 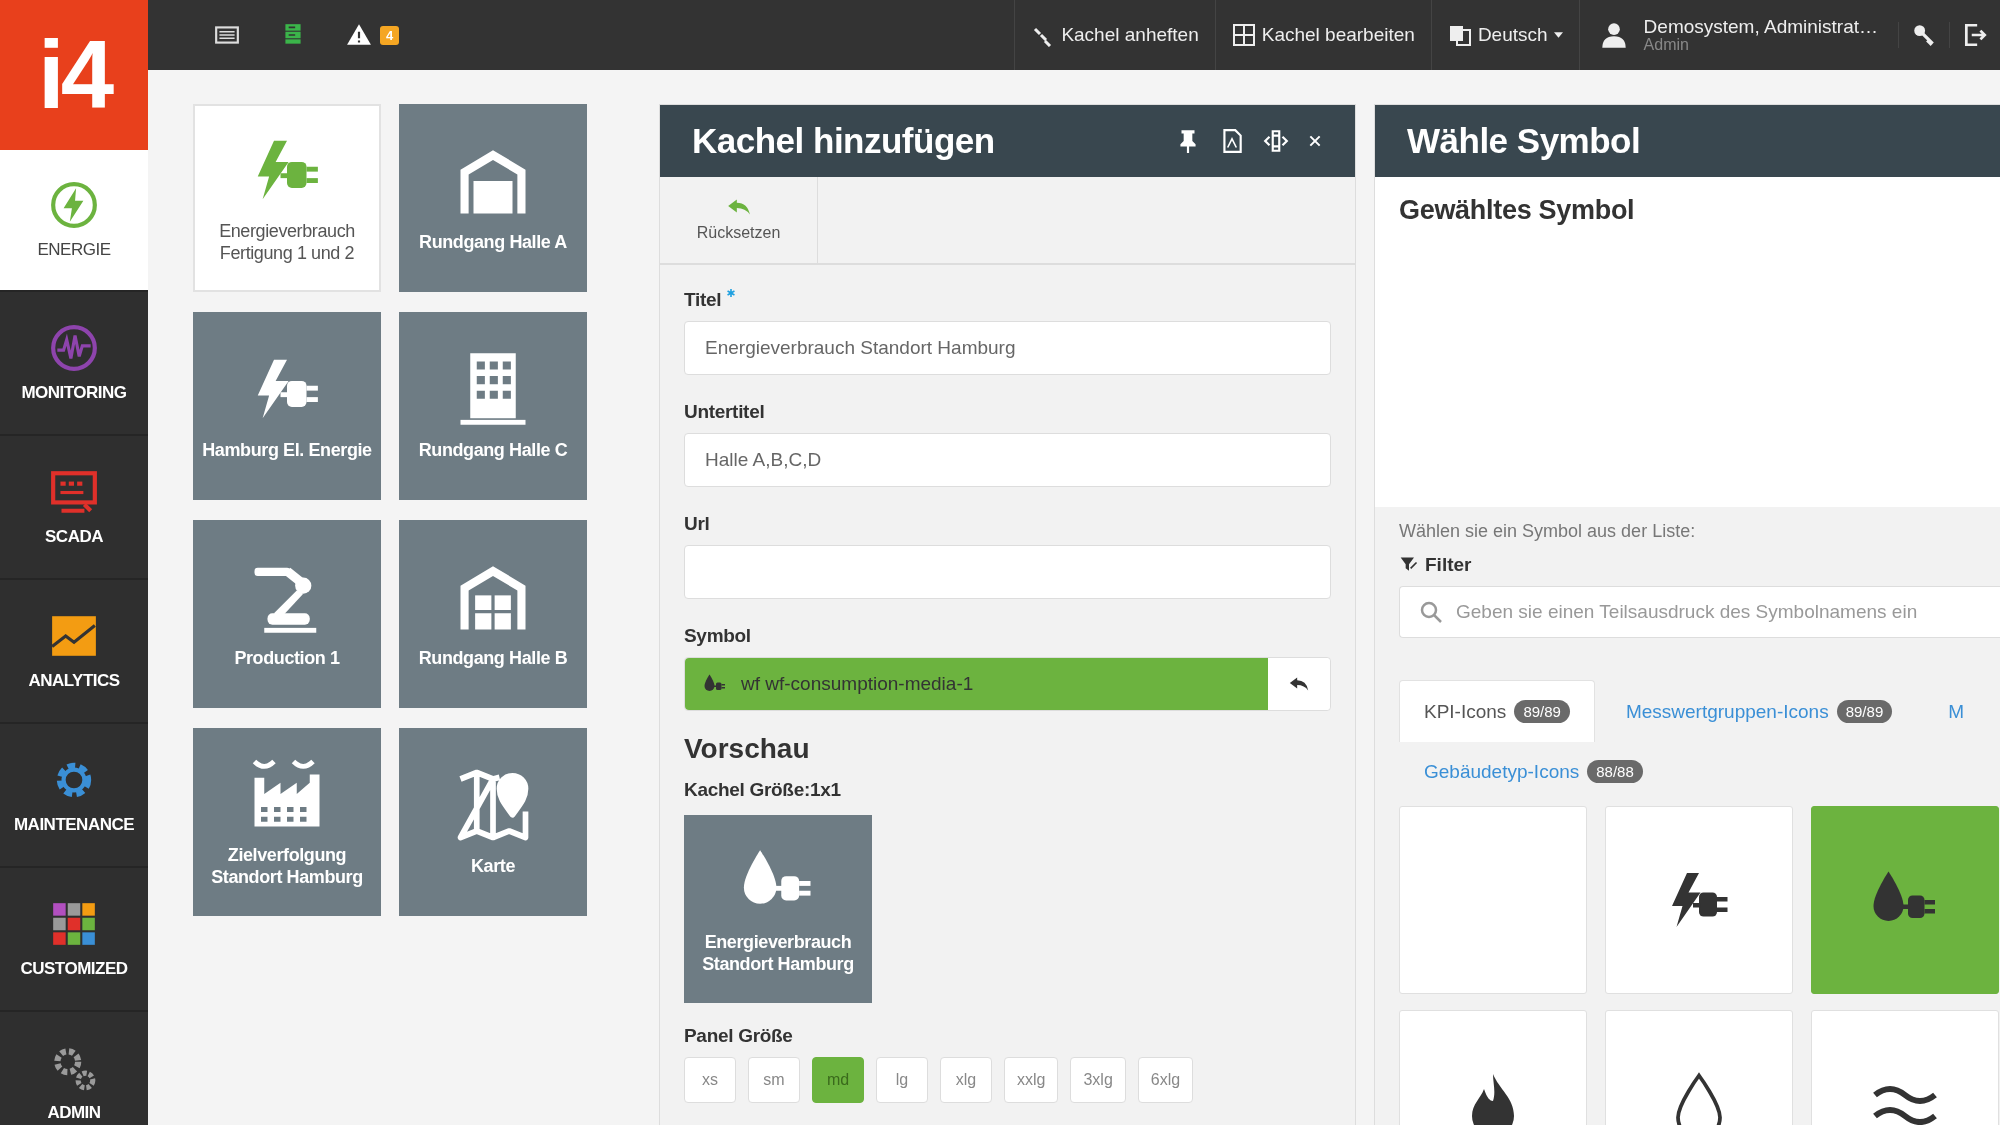 I want to click on tile-title: Karte, so click(x=493, y=867).